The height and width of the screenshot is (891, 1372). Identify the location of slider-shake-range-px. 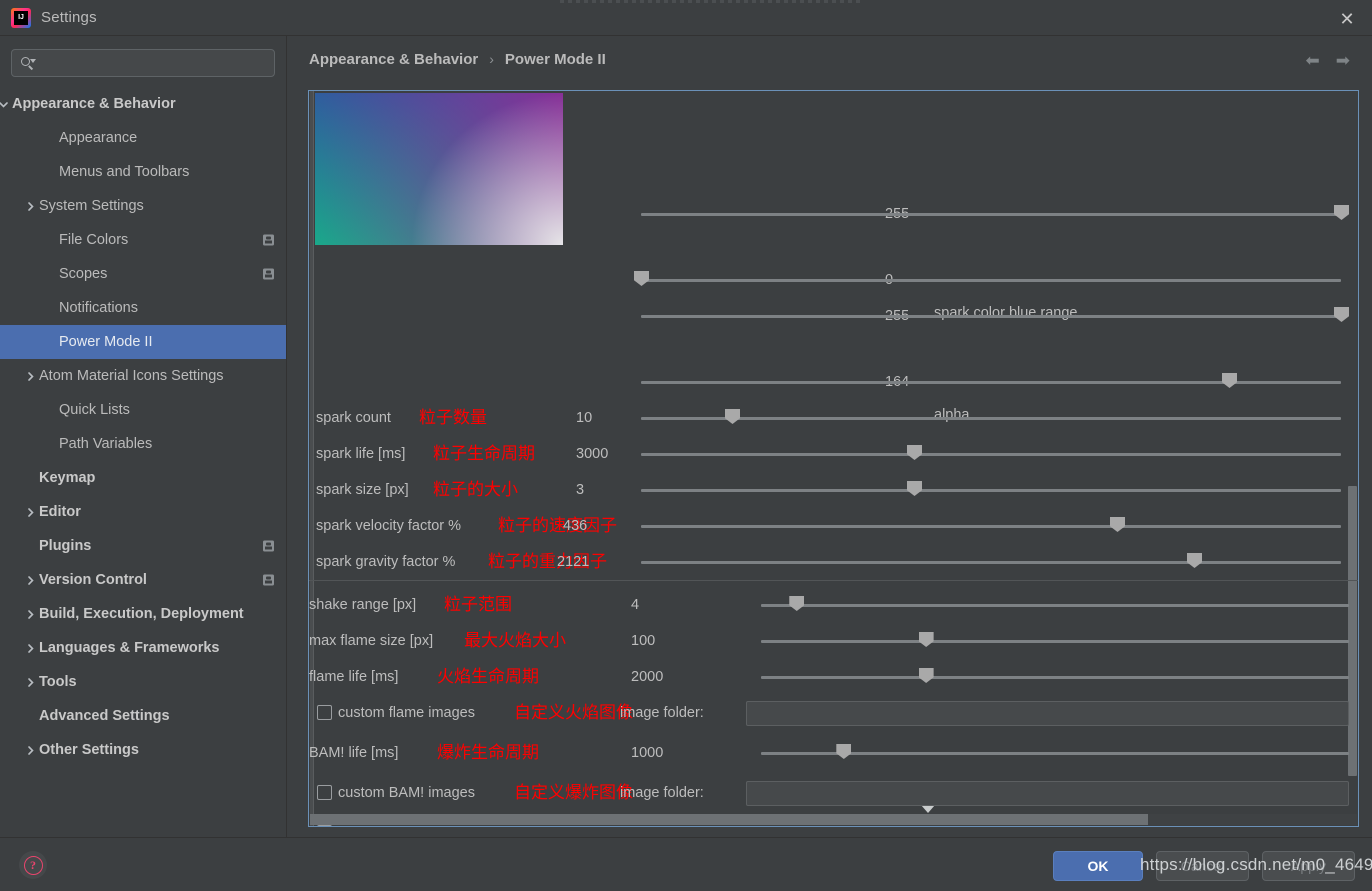
(1055, 605).